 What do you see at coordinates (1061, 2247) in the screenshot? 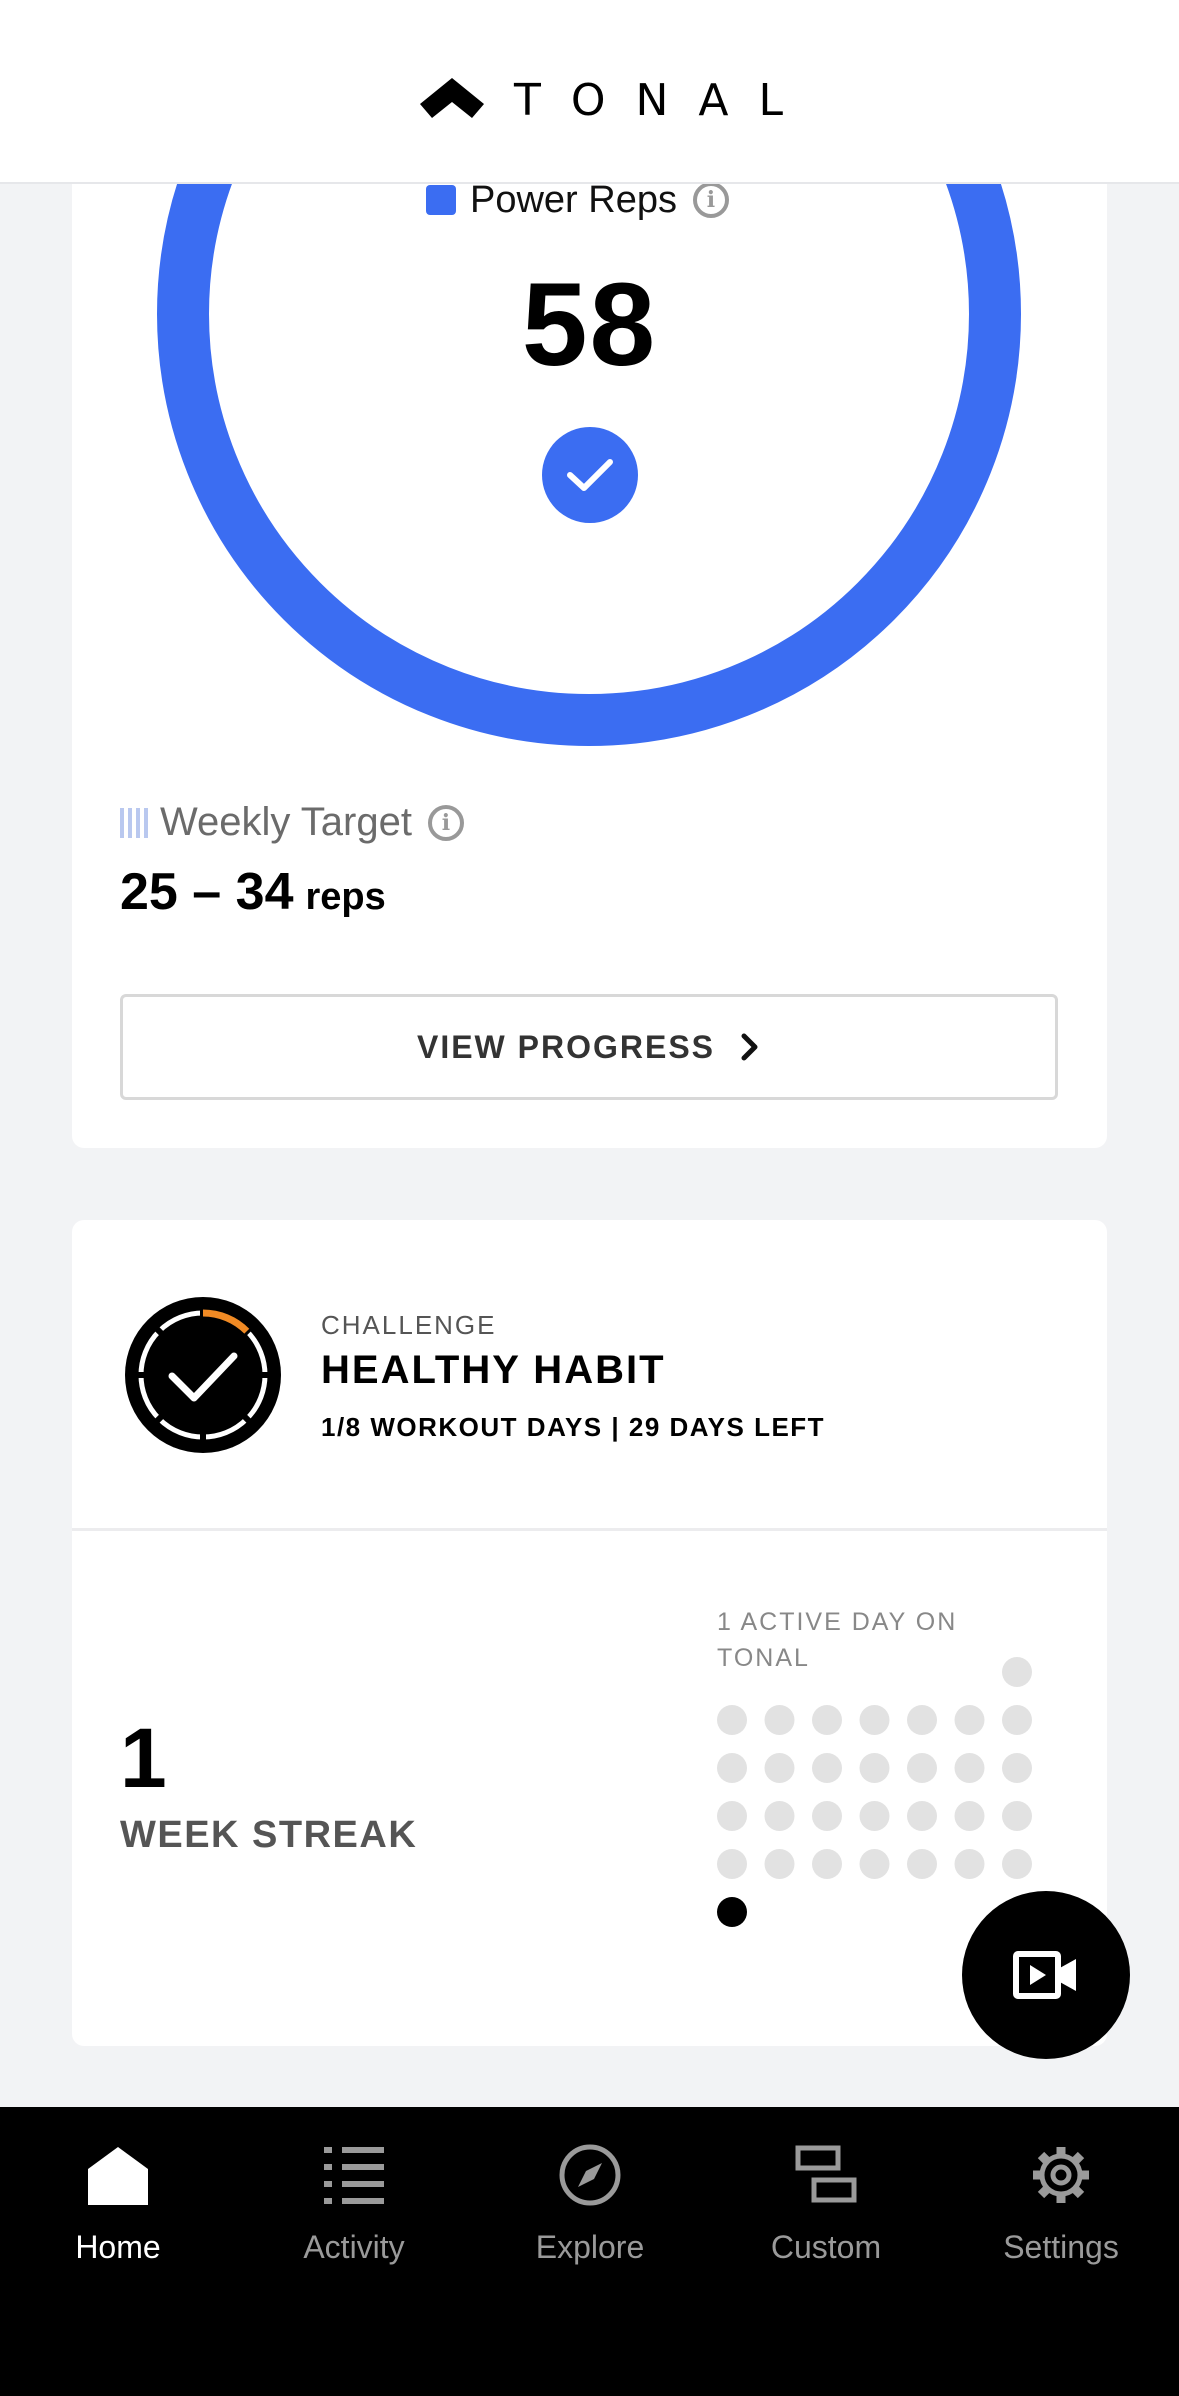
I see `nav-label: Settings` at bounding box center [1061, 2247].